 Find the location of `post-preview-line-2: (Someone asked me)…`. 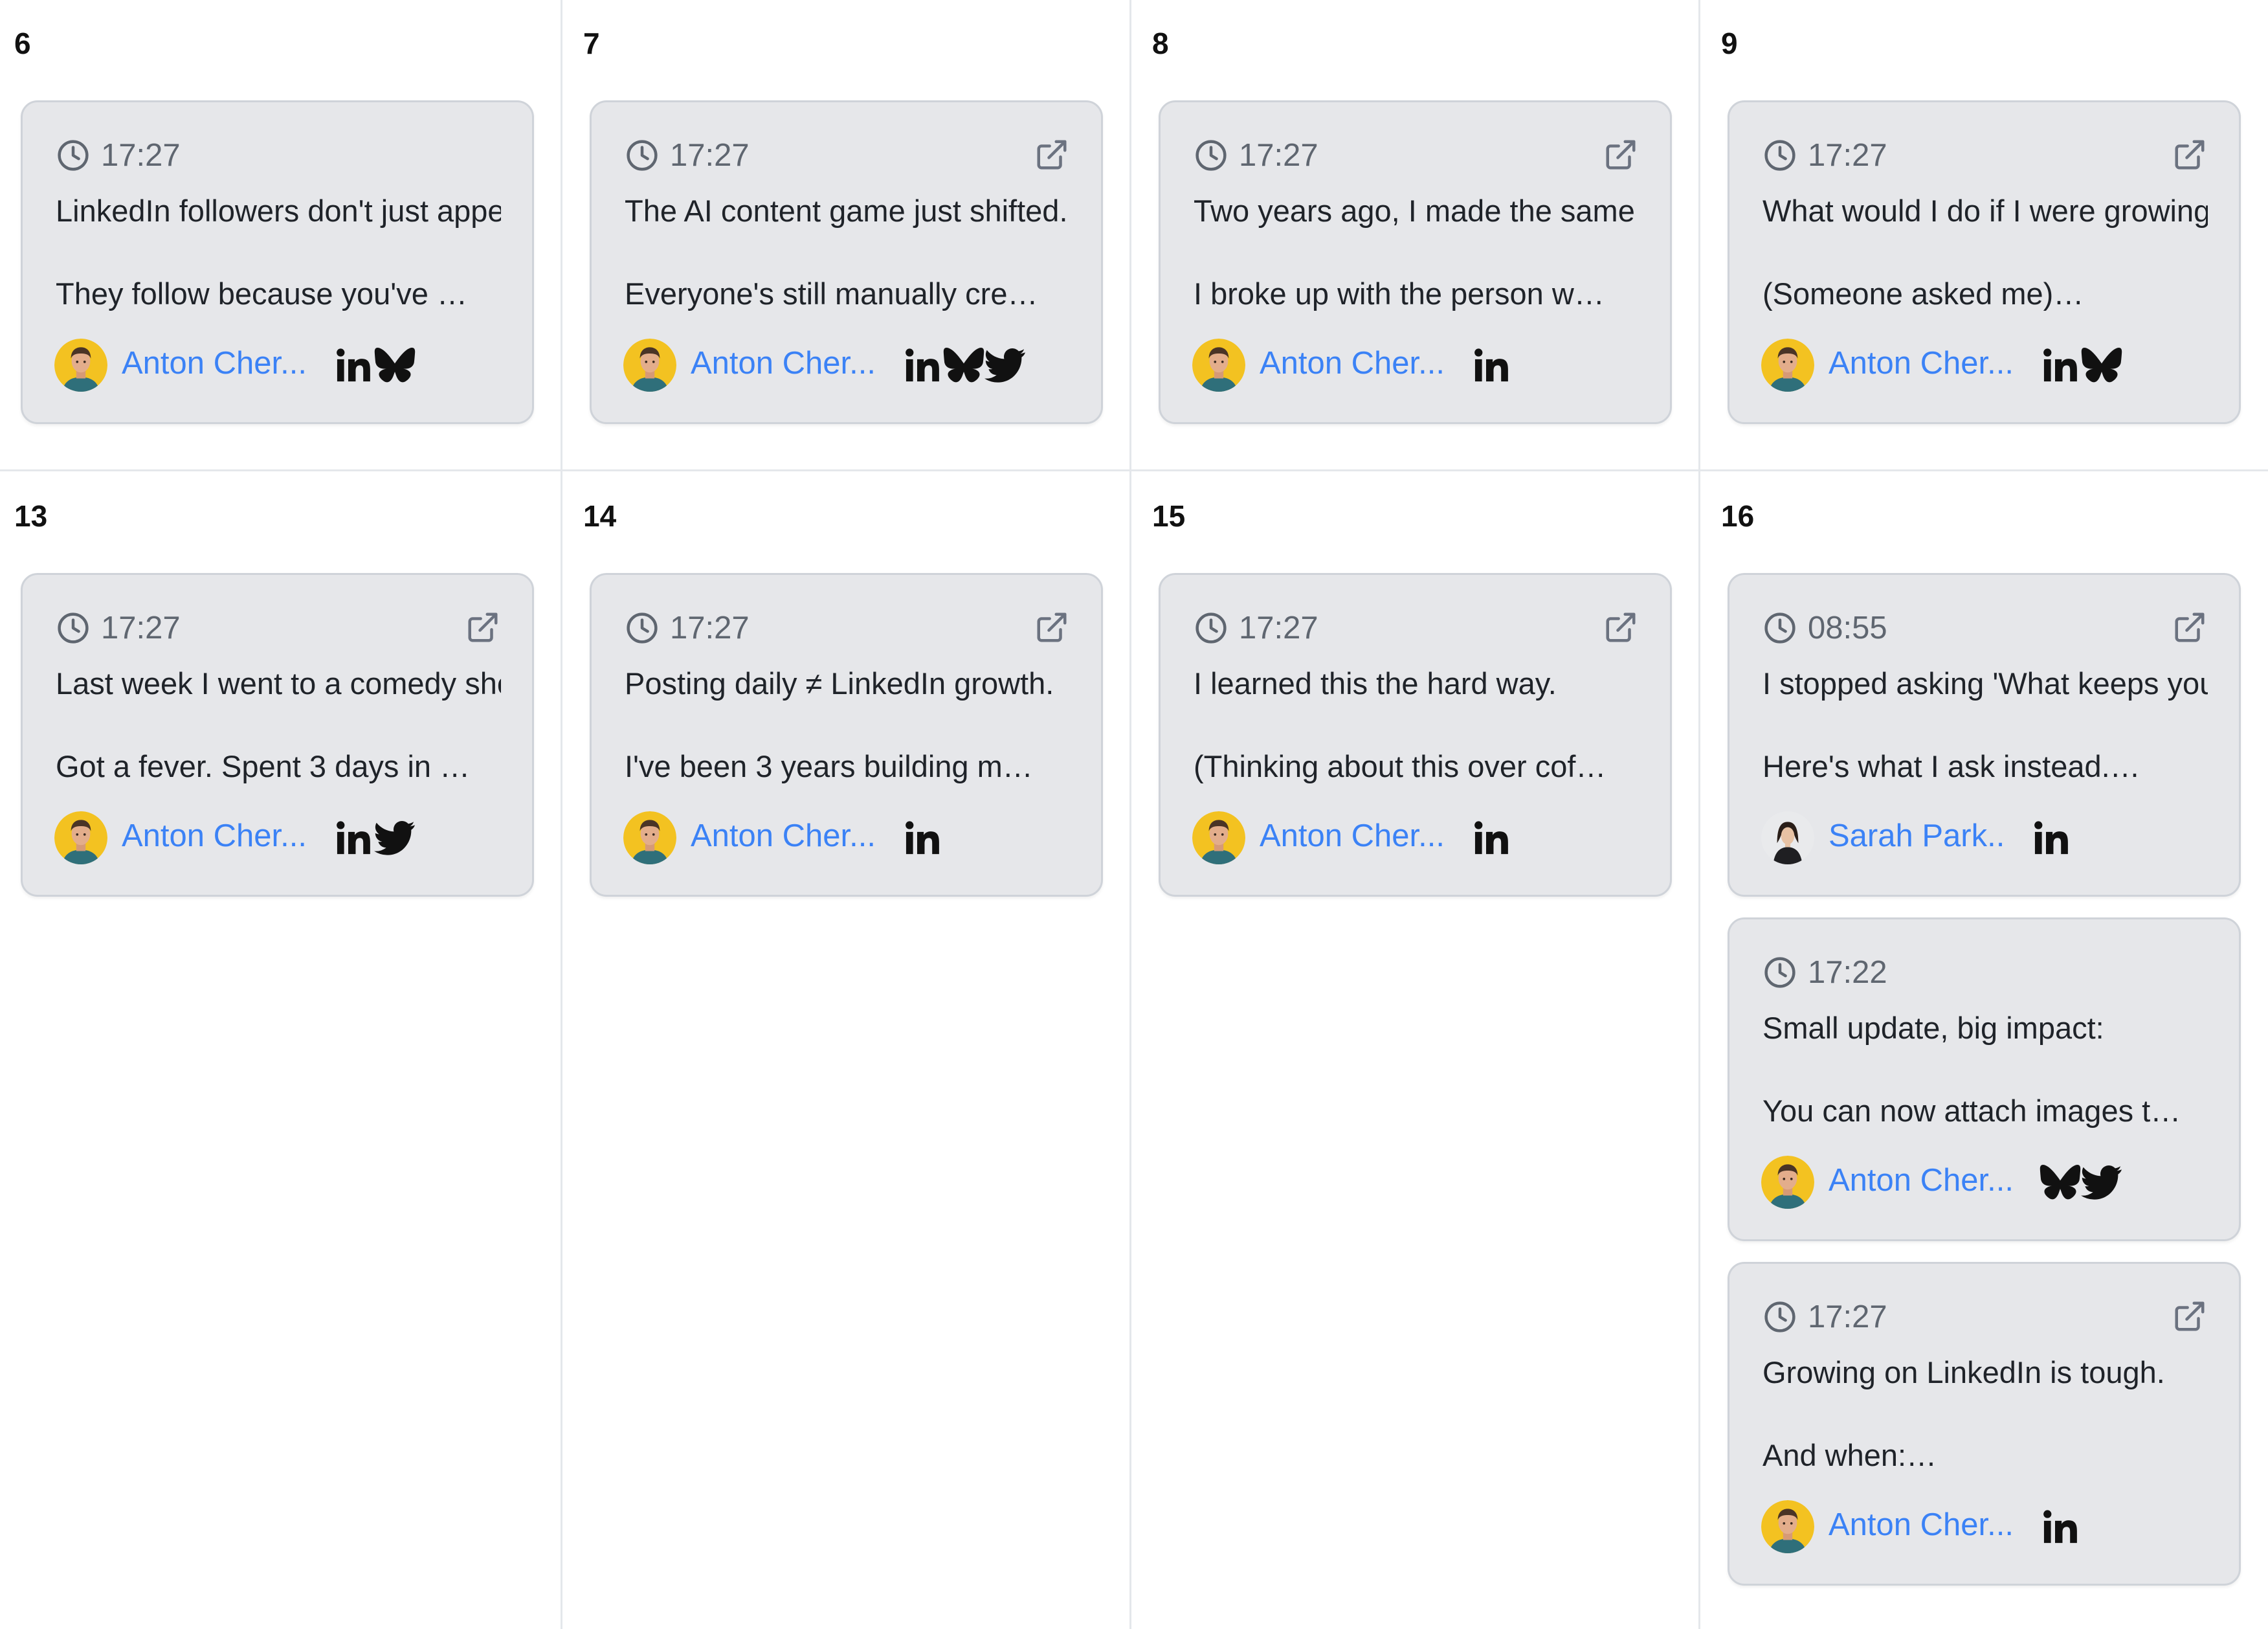

post-preview-line-2: (Someone asked me)… is located at coordinates (1923, 293).